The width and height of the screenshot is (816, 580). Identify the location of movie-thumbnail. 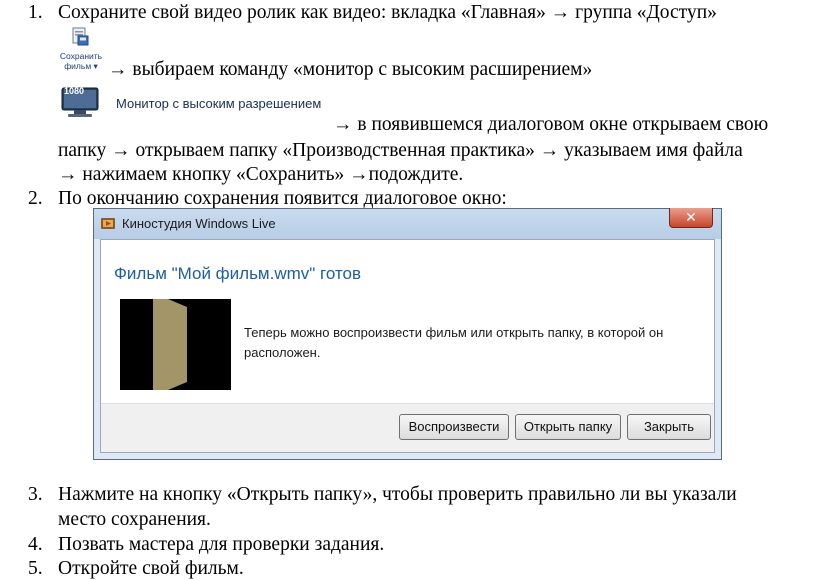
(175, 344).